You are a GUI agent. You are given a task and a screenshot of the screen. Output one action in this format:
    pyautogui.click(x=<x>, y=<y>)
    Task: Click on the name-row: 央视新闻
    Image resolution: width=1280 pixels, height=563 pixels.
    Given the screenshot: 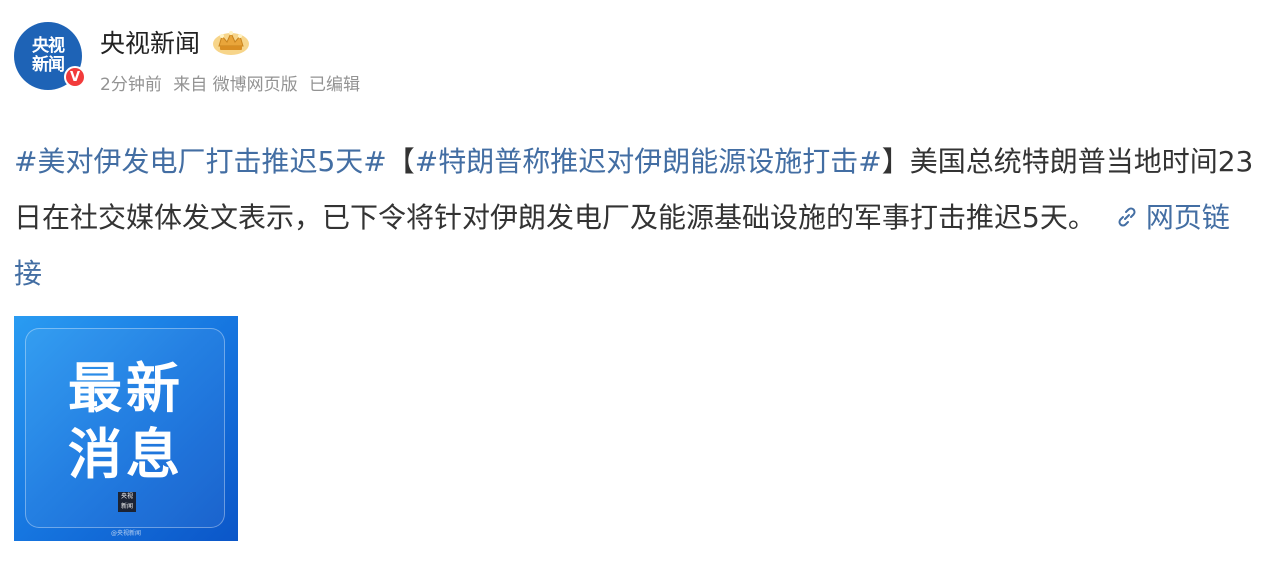 What is the action you would take?
    pyautogui.click(x=176, y=42)
    